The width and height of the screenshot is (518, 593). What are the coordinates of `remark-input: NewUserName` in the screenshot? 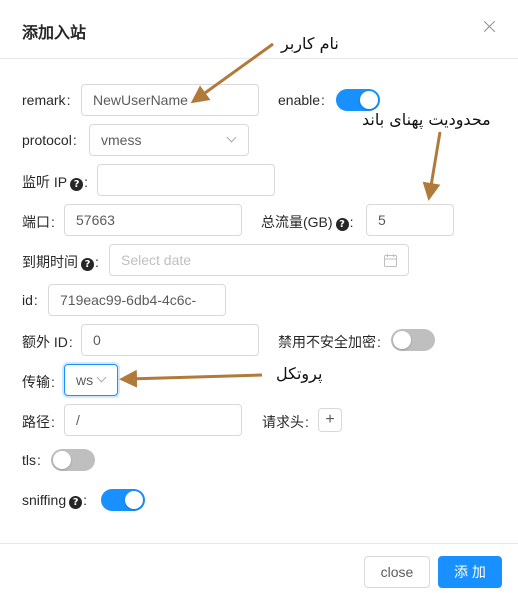 It's located at (170, 100).